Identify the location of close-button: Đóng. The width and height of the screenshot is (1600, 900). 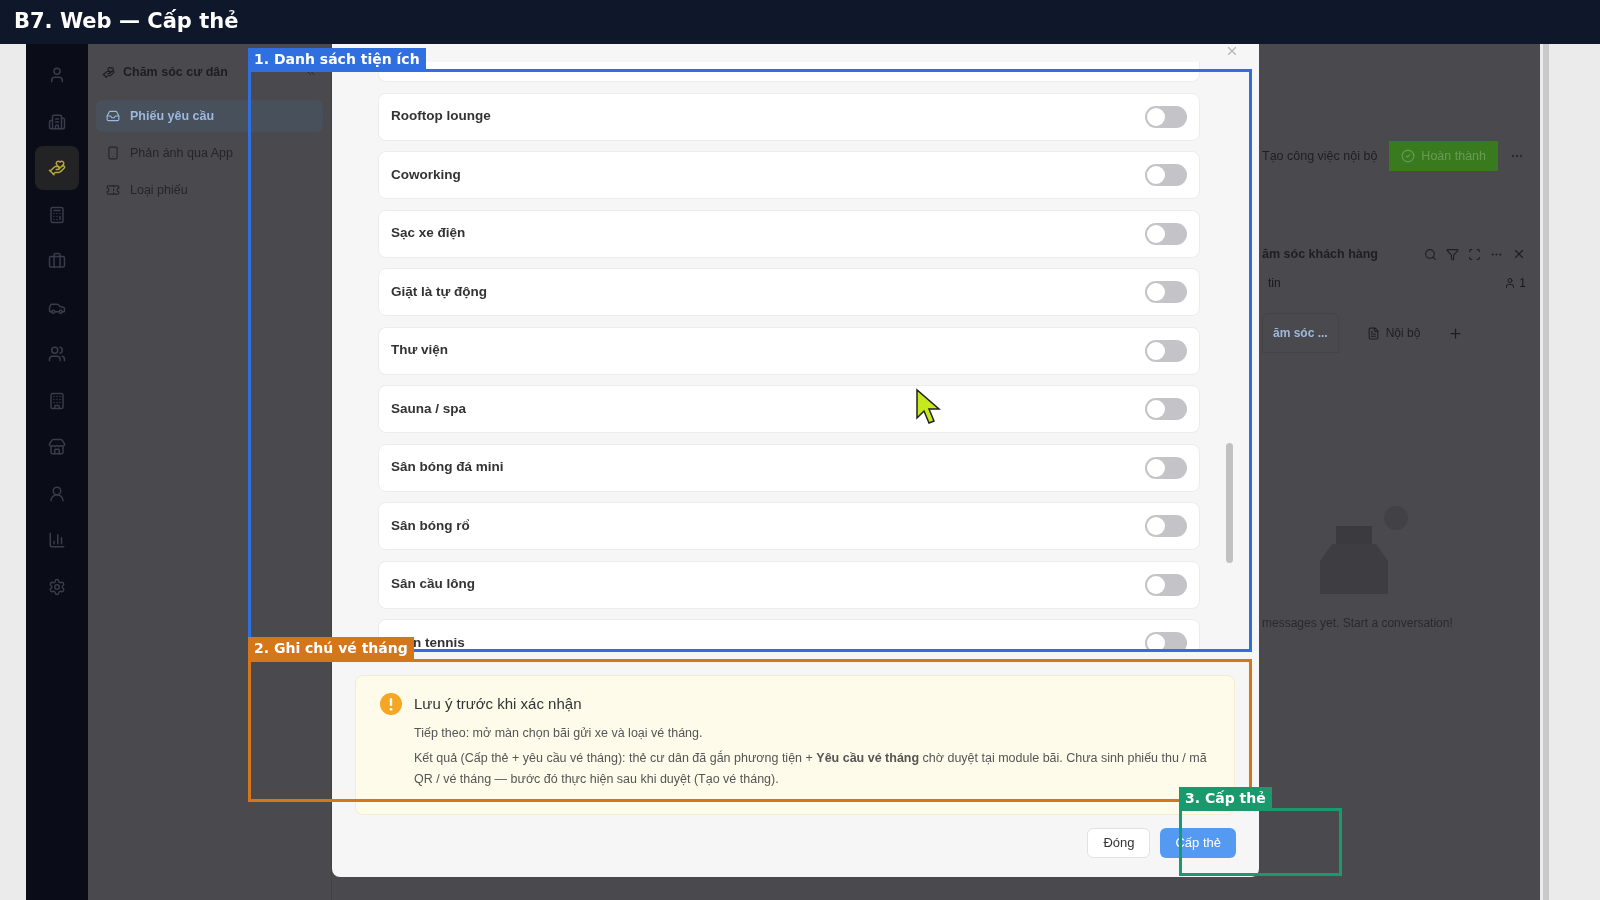
(1119, 843).